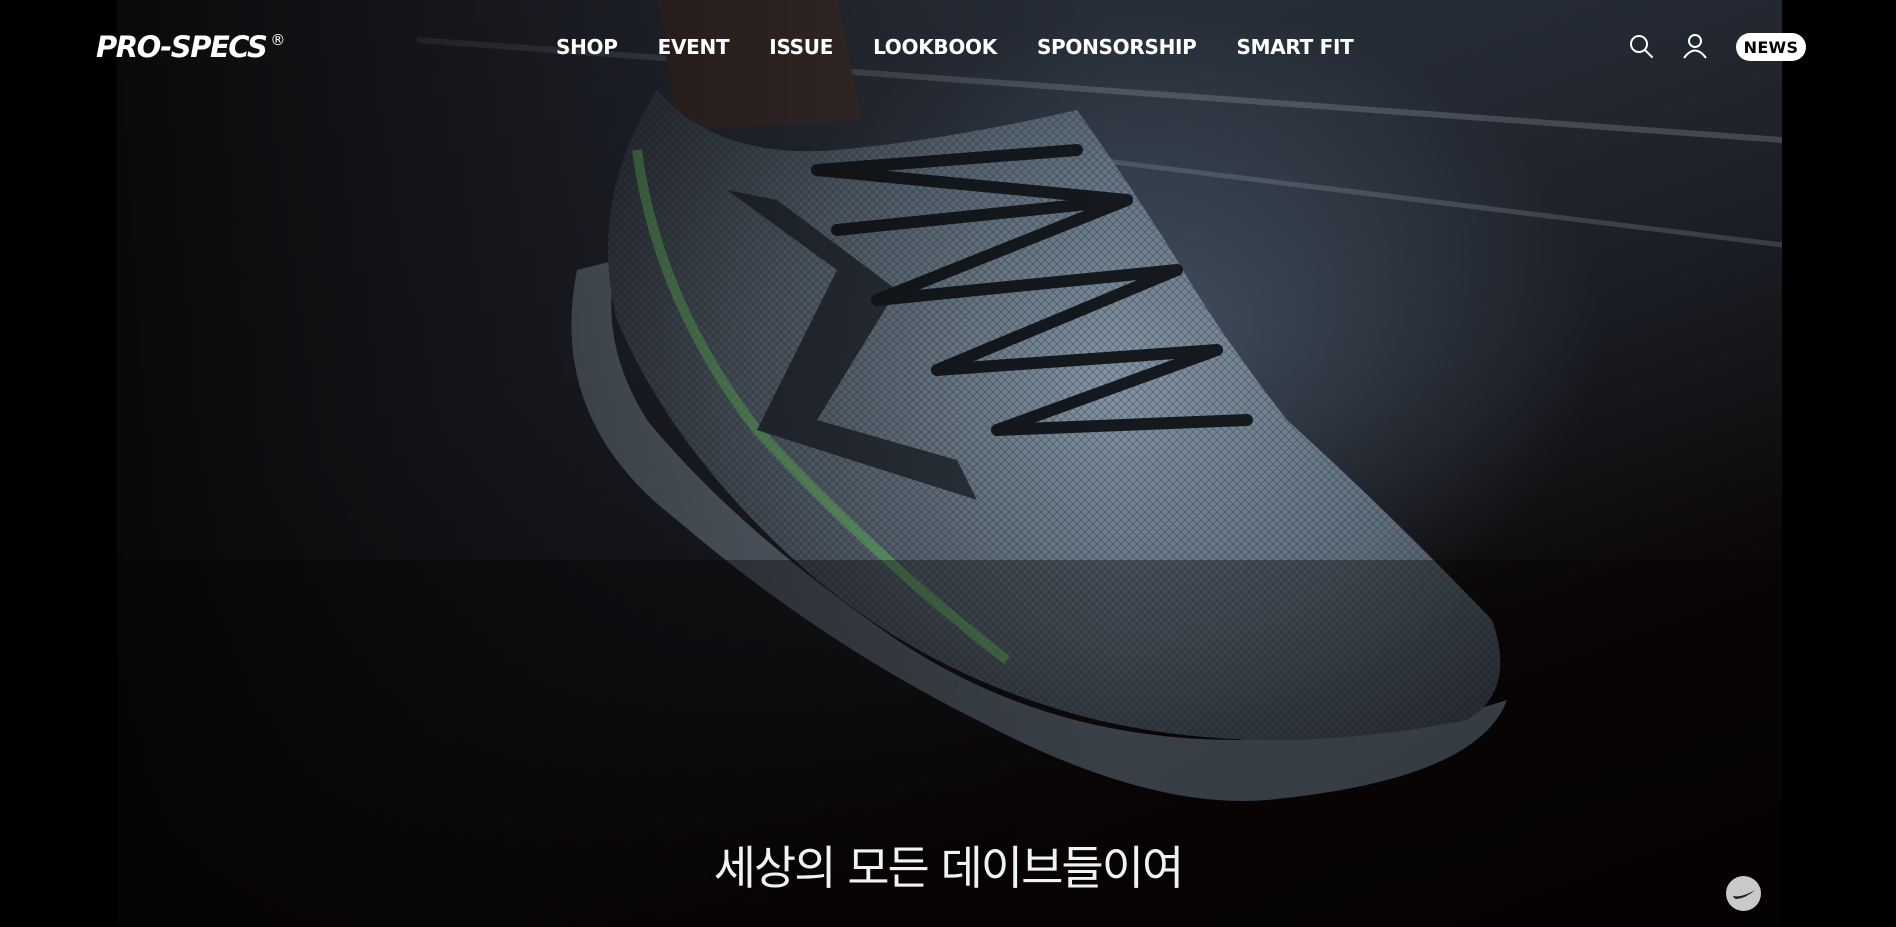 Image resolution: width=1896 pixels, height=927 pixels. Describe the element at coordinates (587, 47) in the screenshot. I see `nav-item-shop: SHOP` at that location.